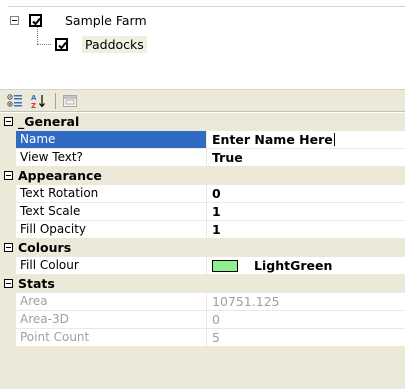 Image resolution: width=405 pixels, height=389 pixels. What do you see at coordinates (35, 20) in the screenshot?
I see `root-checkbox` at bounding box center [35, 20].